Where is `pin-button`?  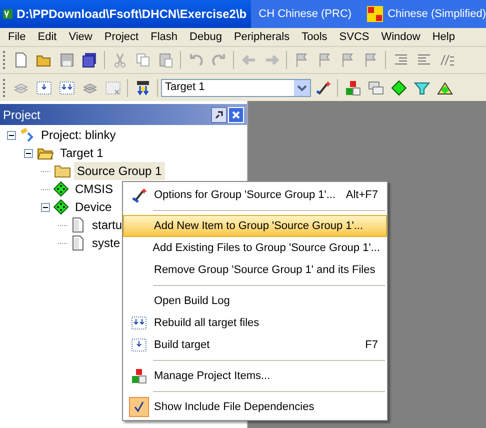
pin-button is located at coordinates (219, 114).